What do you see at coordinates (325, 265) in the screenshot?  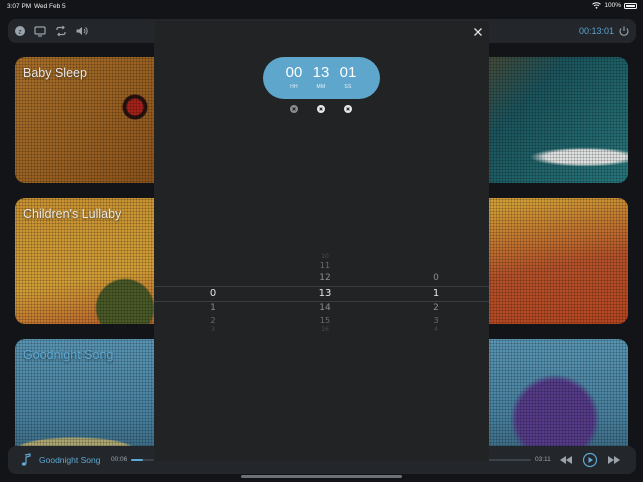 I see `picker-minutes-value: 11` at bounding box center [325, 265].